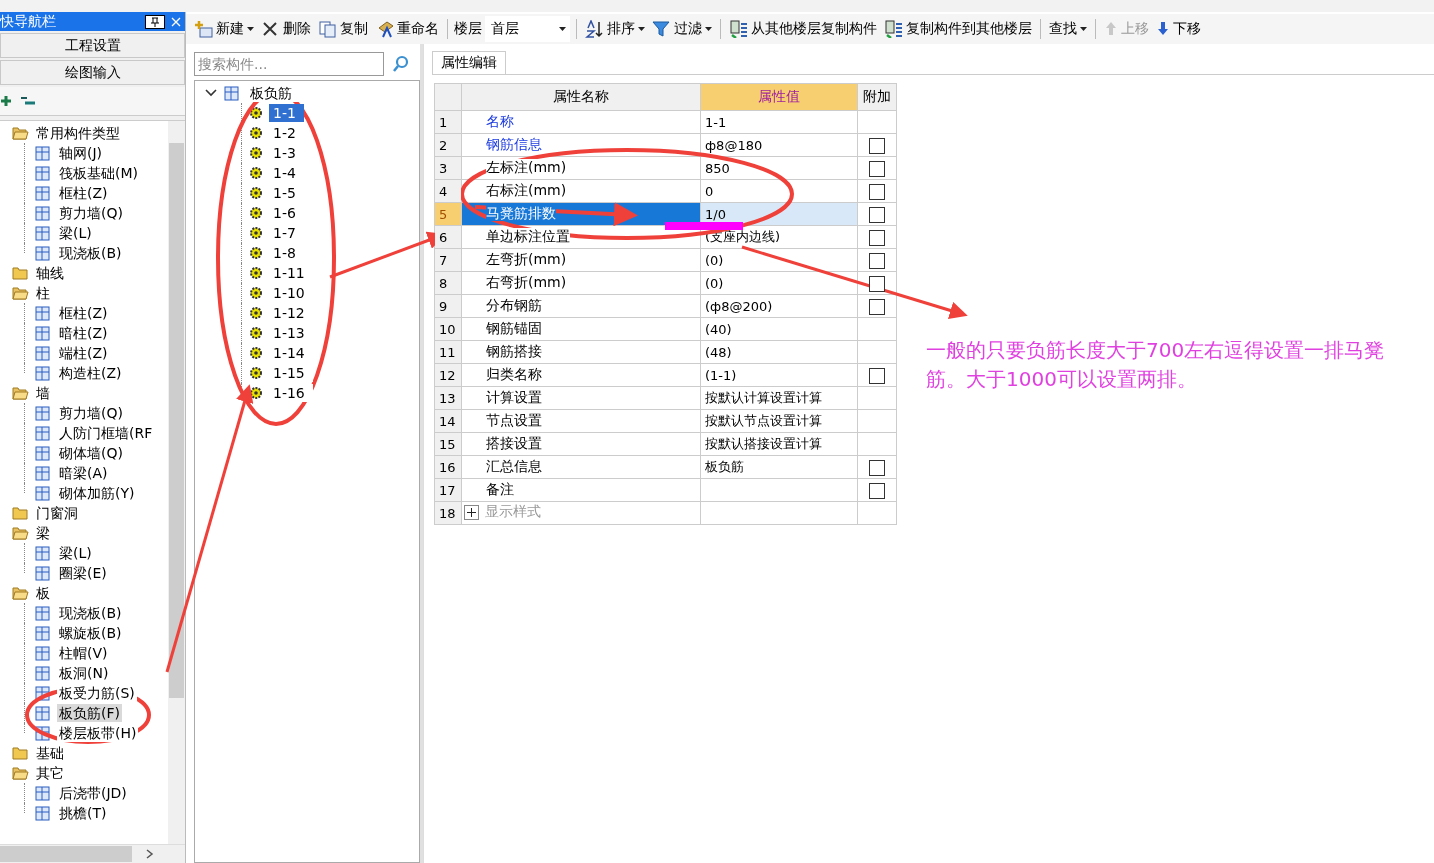 This screenshot has width=1434, height=863. Describe the element at coordinates (958, 29) in the screenshot. I see `toolbar-button: 复制构件到其他楼层` at that location.